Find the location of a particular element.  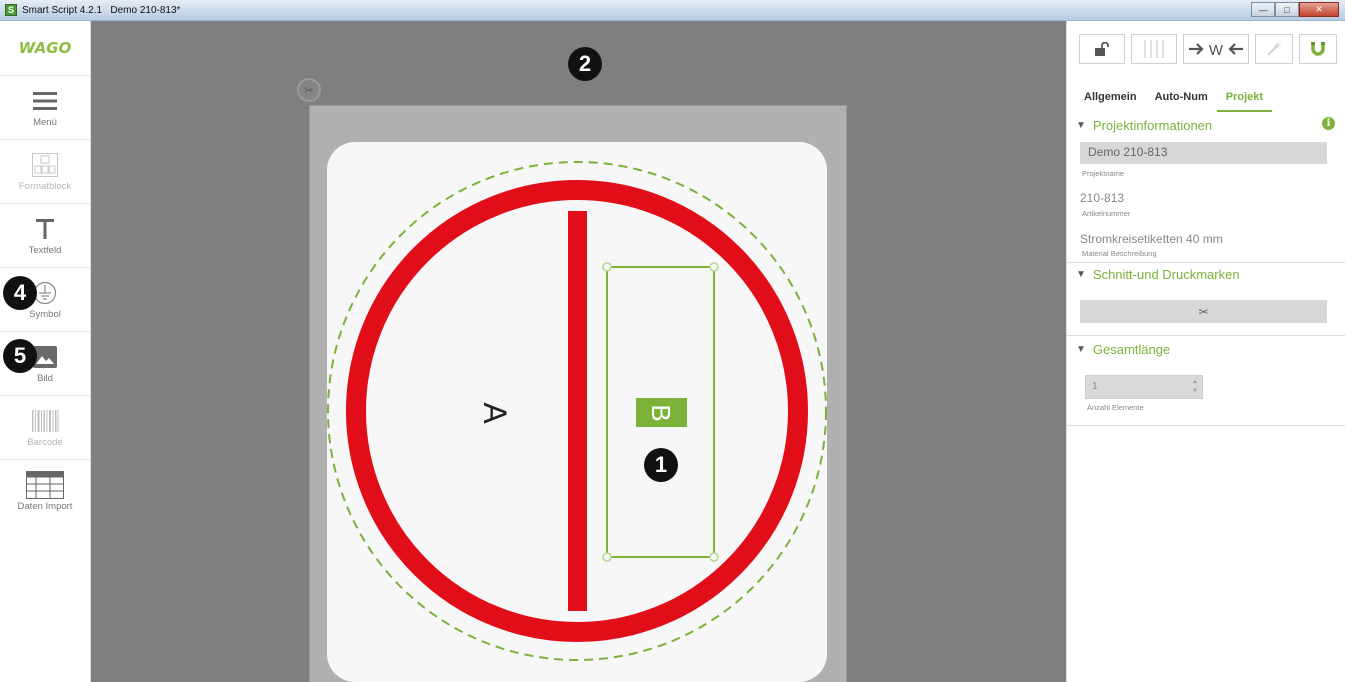

menu-label: Menü is located at coordinates (45, 122).